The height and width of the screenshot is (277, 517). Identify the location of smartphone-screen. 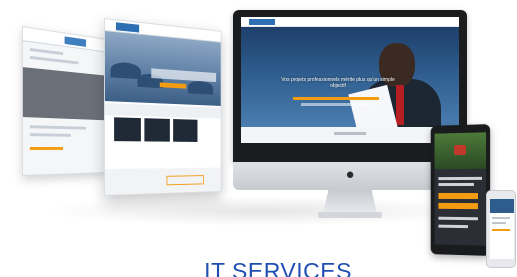
(502, 229).